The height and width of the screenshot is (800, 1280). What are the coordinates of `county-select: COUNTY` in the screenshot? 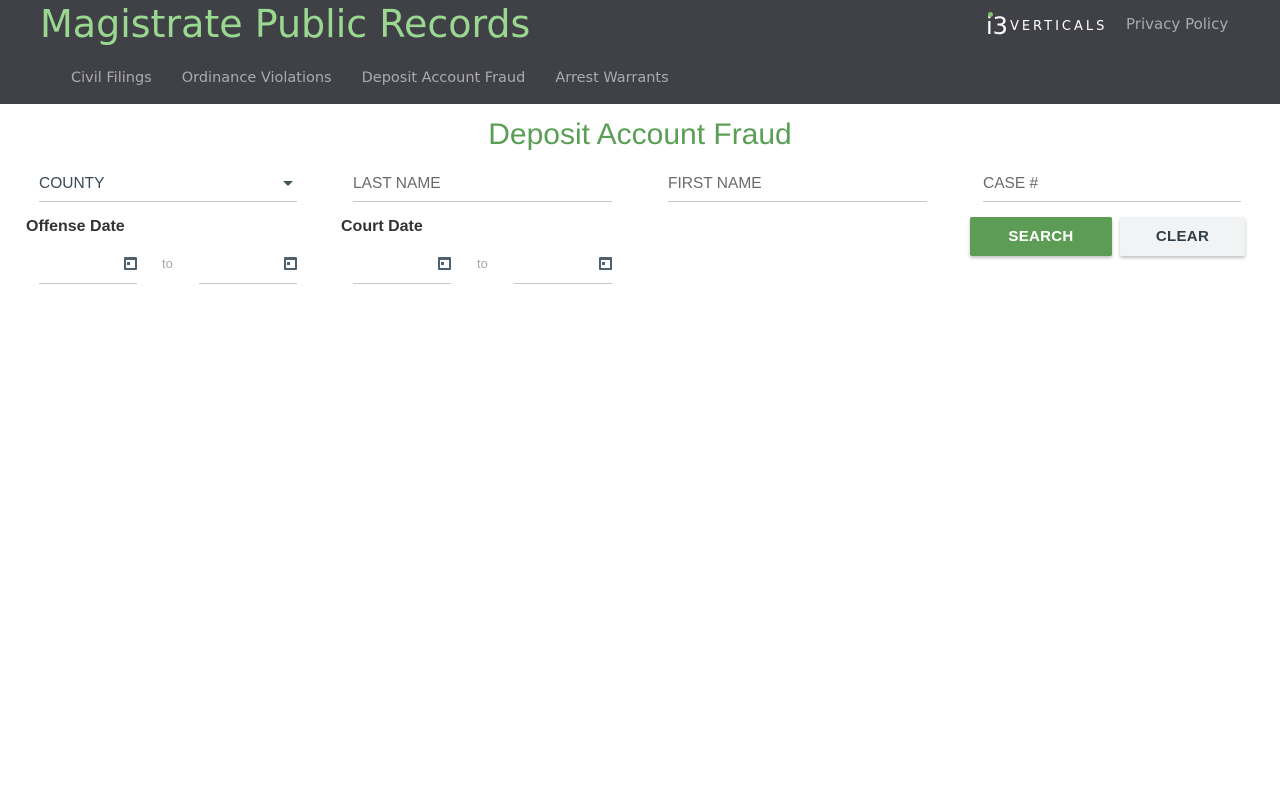 It's located at (168, 184).